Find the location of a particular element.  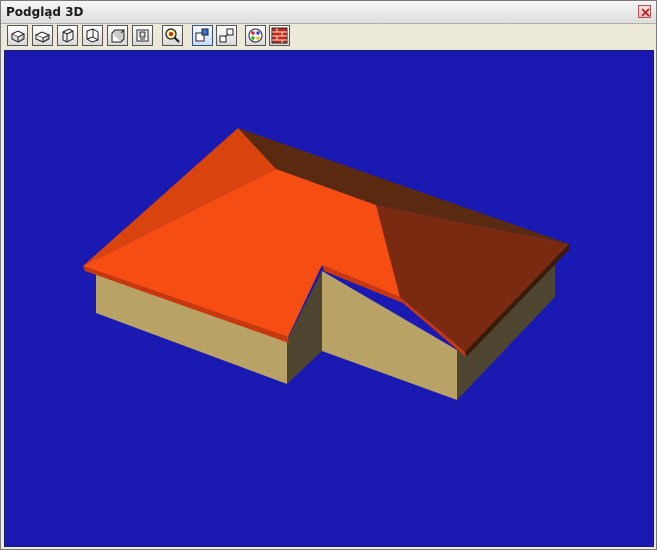

color-button is located at coordinates (255, 35).